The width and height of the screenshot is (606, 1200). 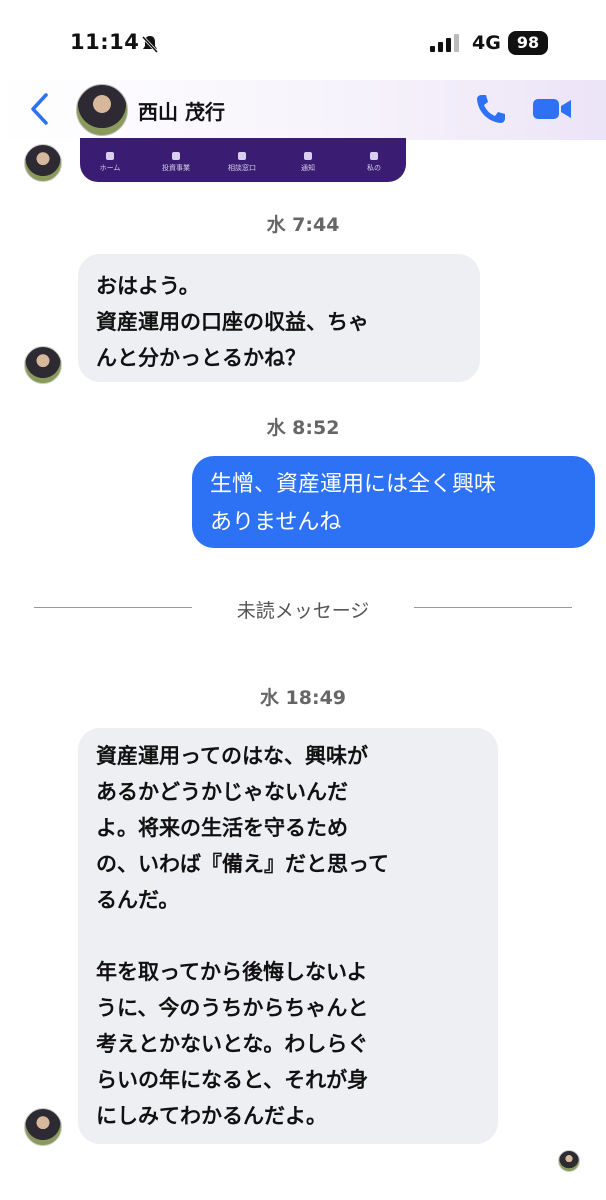 What do you see at coordinates (491, 109) in the screenshot?
I see `phone-call-icon` at bounding box center [491, 109].